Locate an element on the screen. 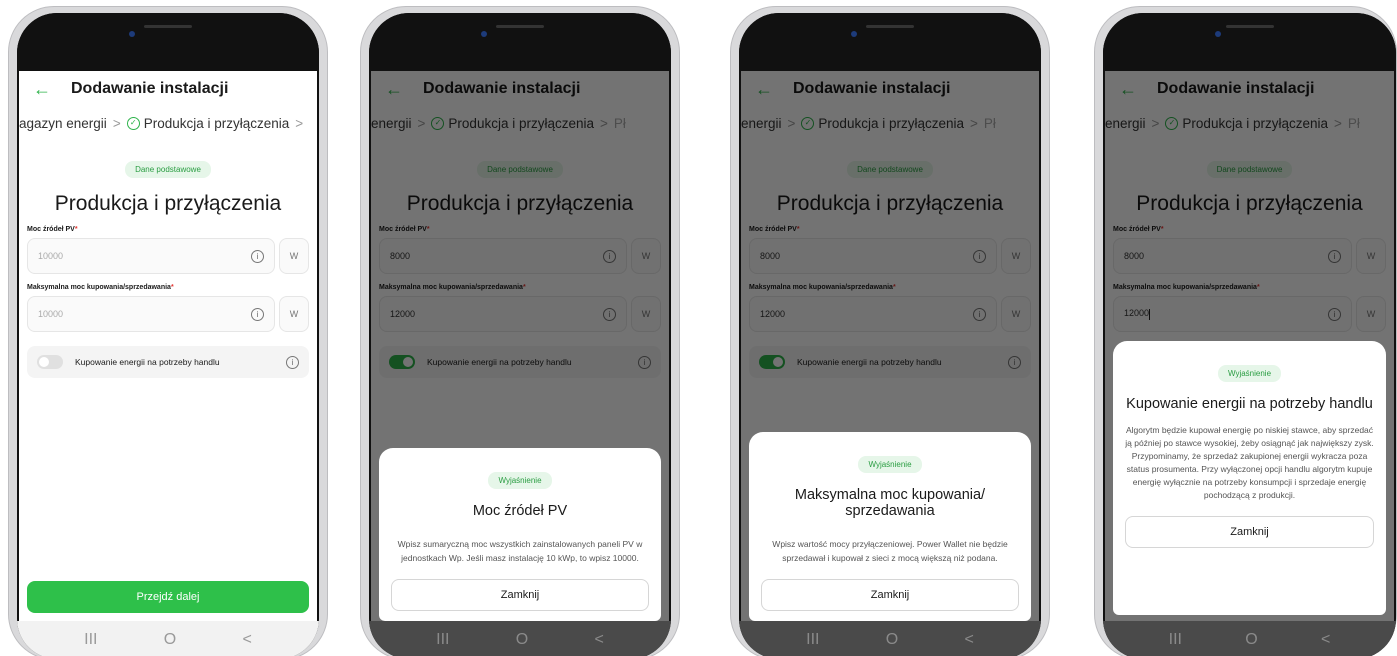 The image size is (1397, 656). max-input: 10000 i is located at coordinates (151, 314).